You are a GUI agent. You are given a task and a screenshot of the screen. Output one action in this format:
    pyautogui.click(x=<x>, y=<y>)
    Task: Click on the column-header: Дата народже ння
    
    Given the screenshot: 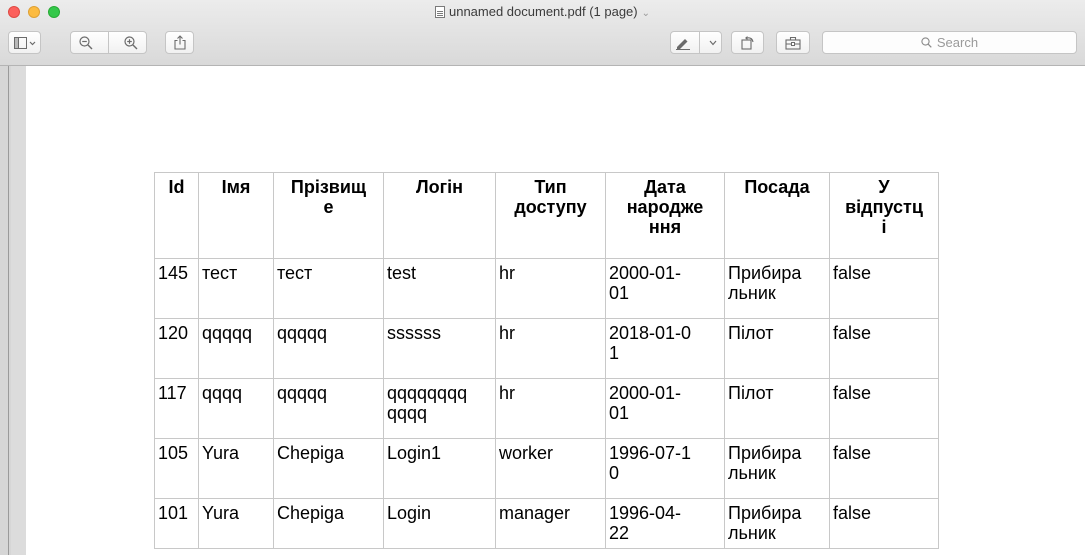 What is the action you would take?
    pyautogui.click(x=665, y=215)
    